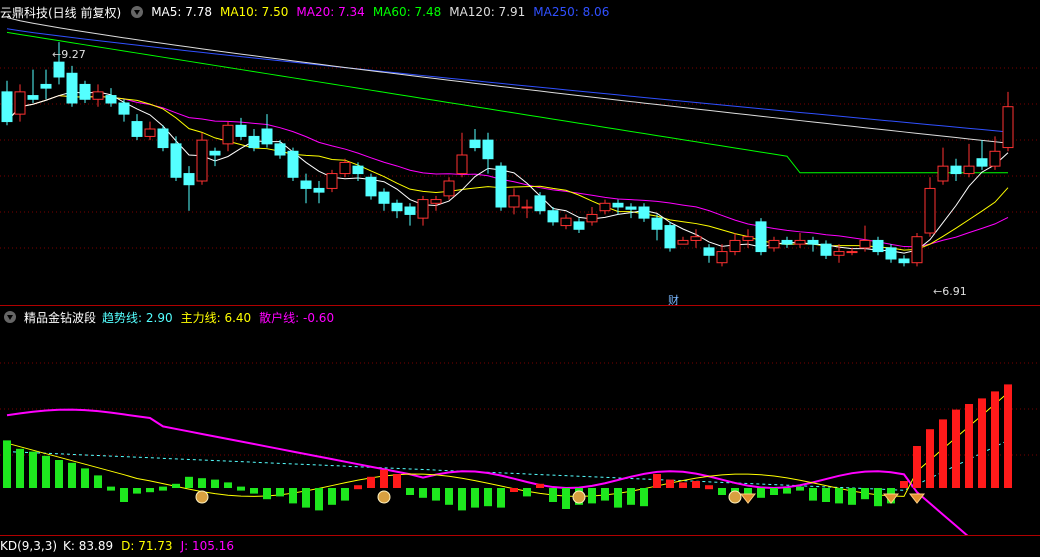 The height and width of the screenshot is (557, 1040). Describe the element at coordinates (88, 546) in the screenshot. I see `kd-legend-item-0: K: 83.89` at that location.